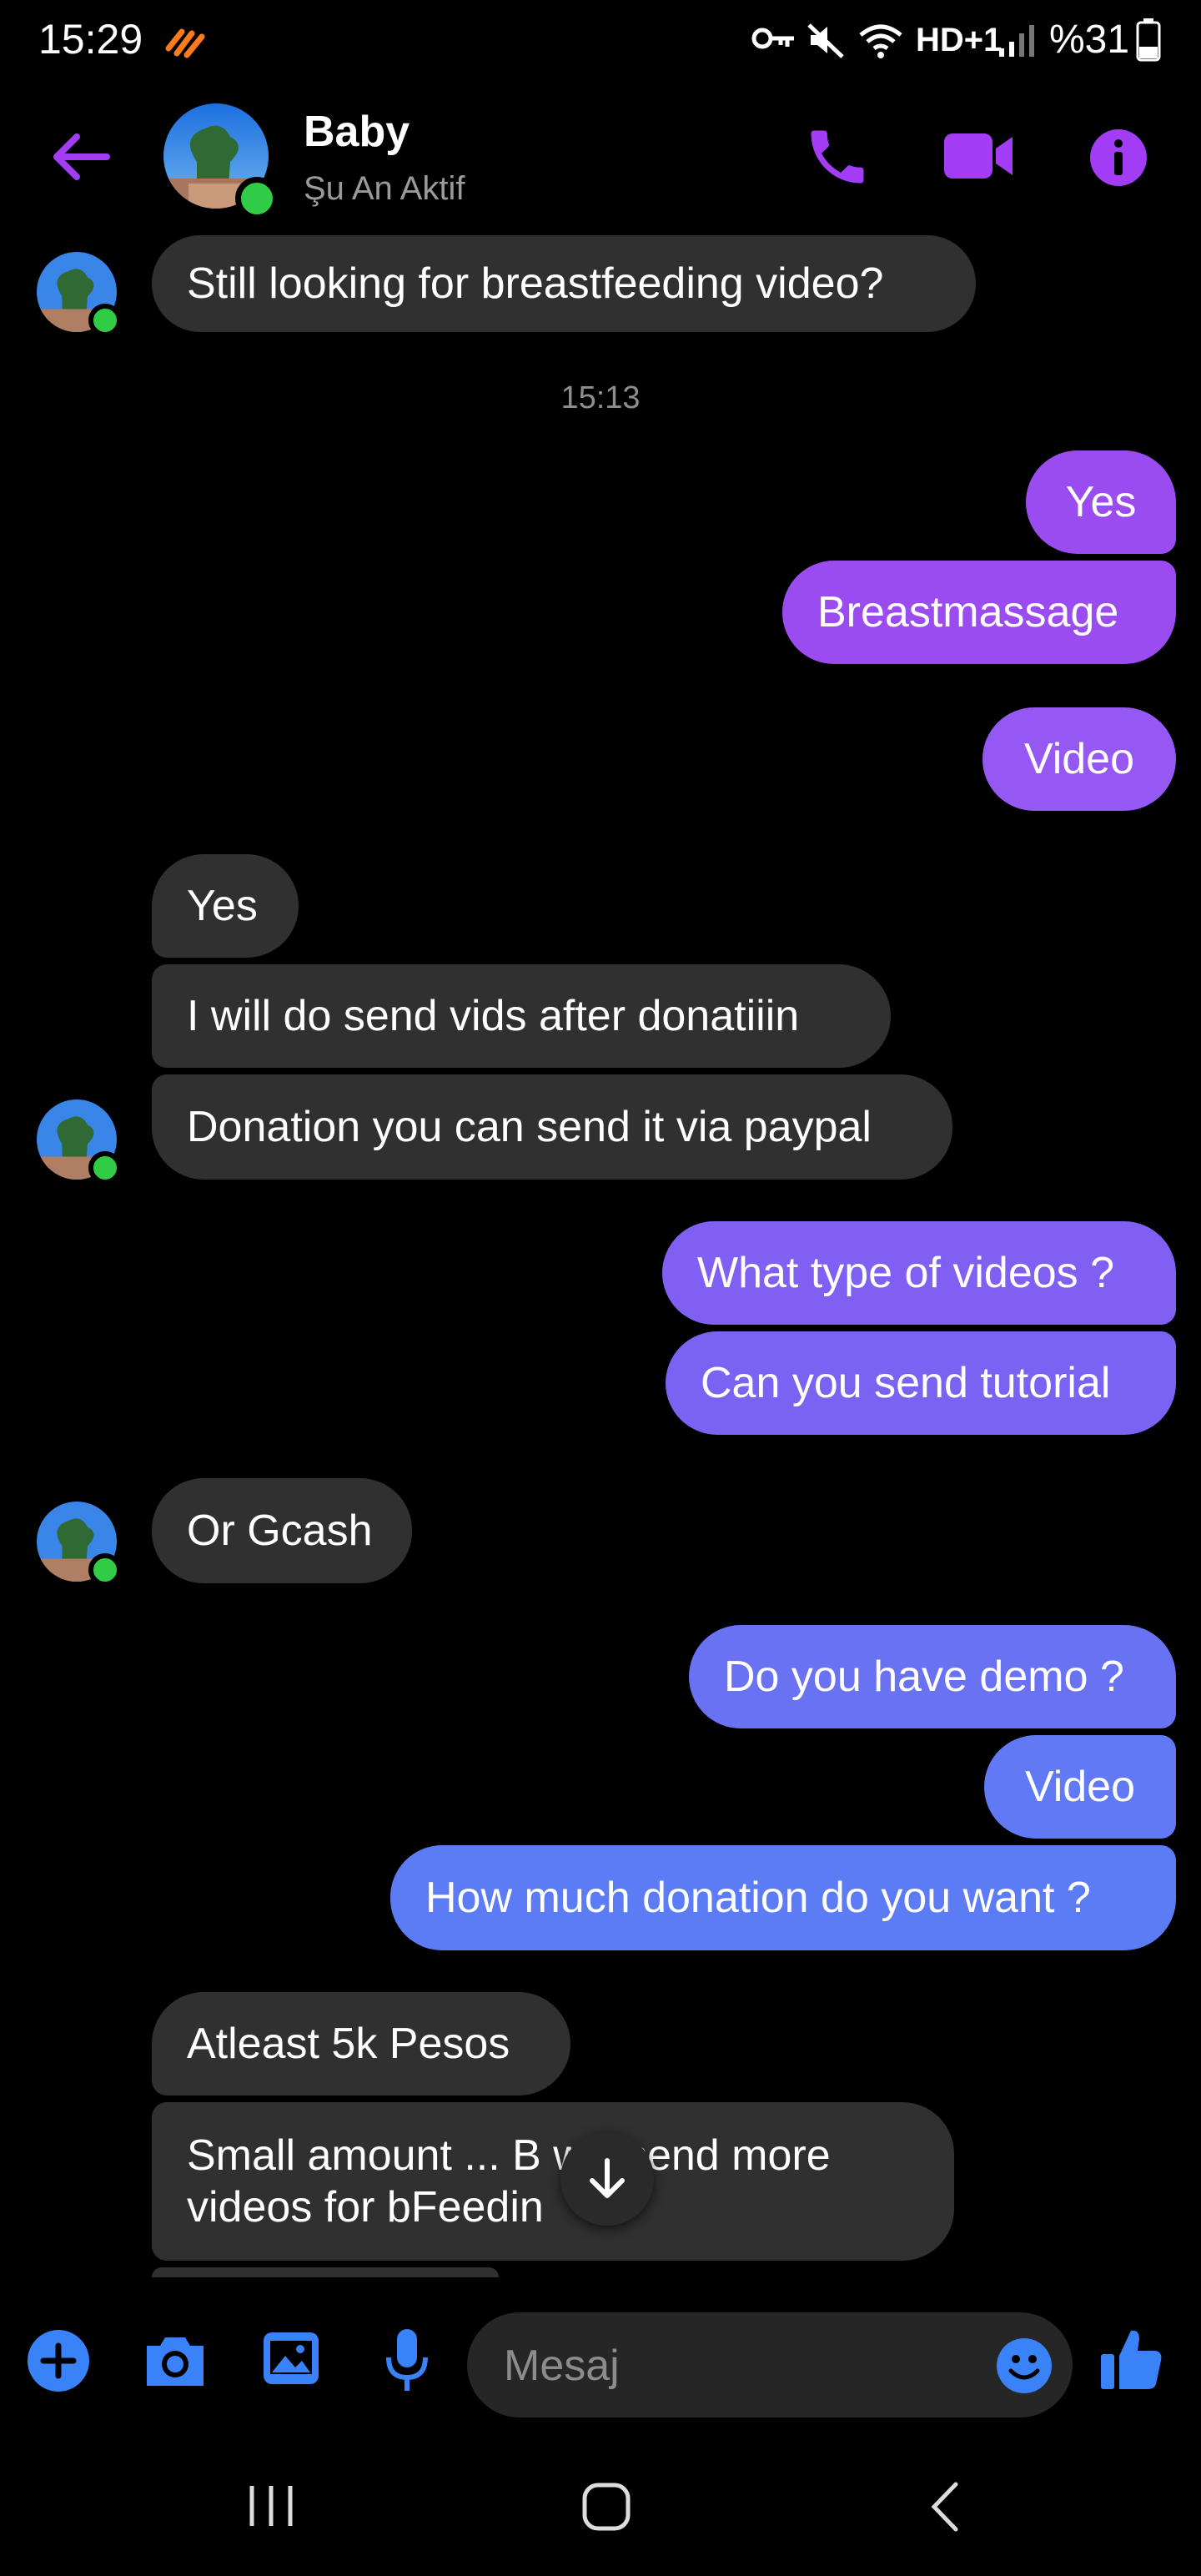  I want to click on incoming-message: I will do send vids after donatiiin, so click(521, 1016).